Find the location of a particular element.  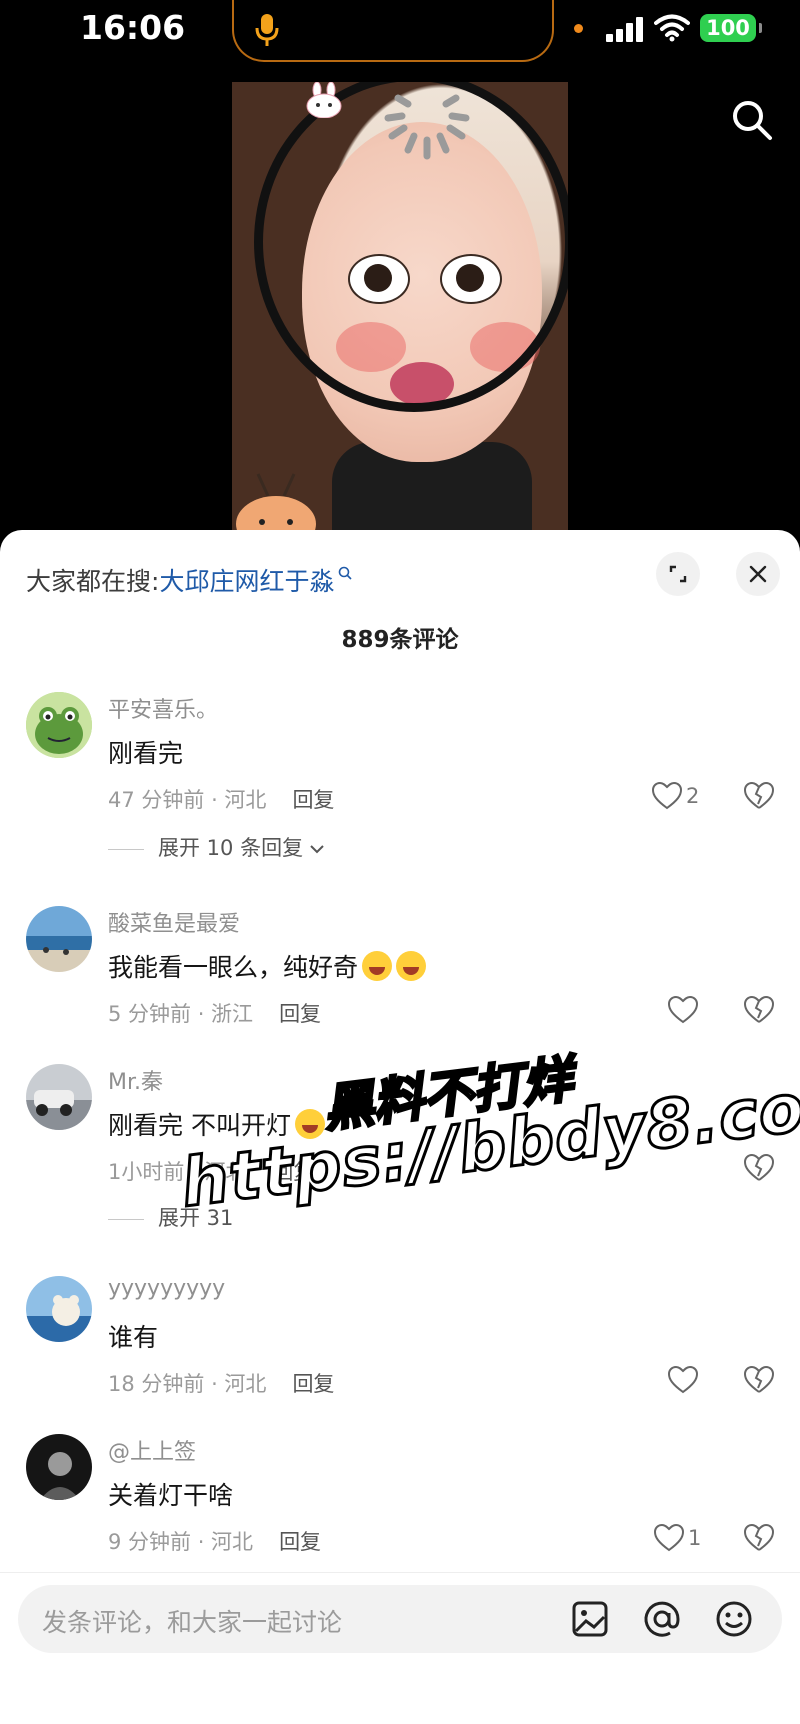

comment-meta: 47 分钟前 · 河北 回复 is located at coordinates (221, 799).